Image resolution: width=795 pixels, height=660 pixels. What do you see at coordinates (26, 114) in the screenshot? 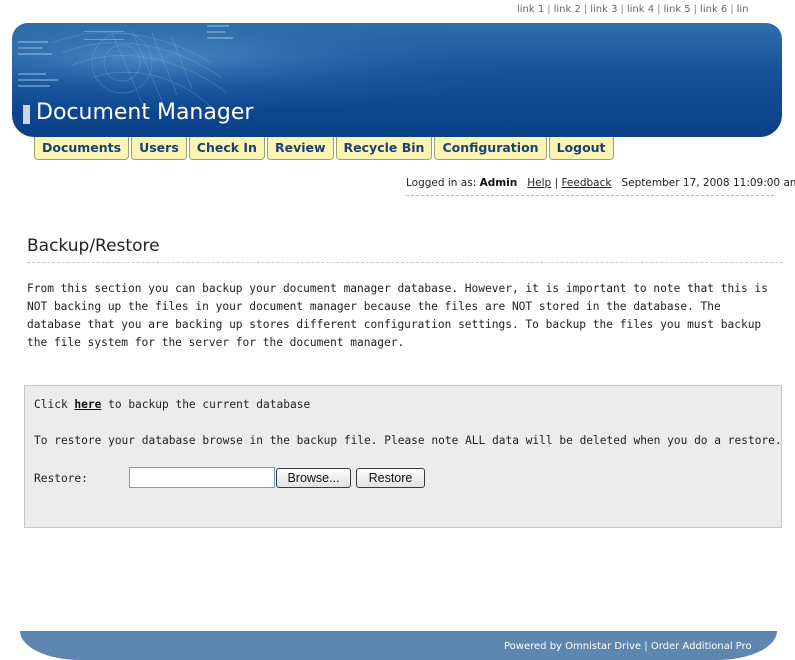
I see `title-accent` at bounding box center [26, 114].